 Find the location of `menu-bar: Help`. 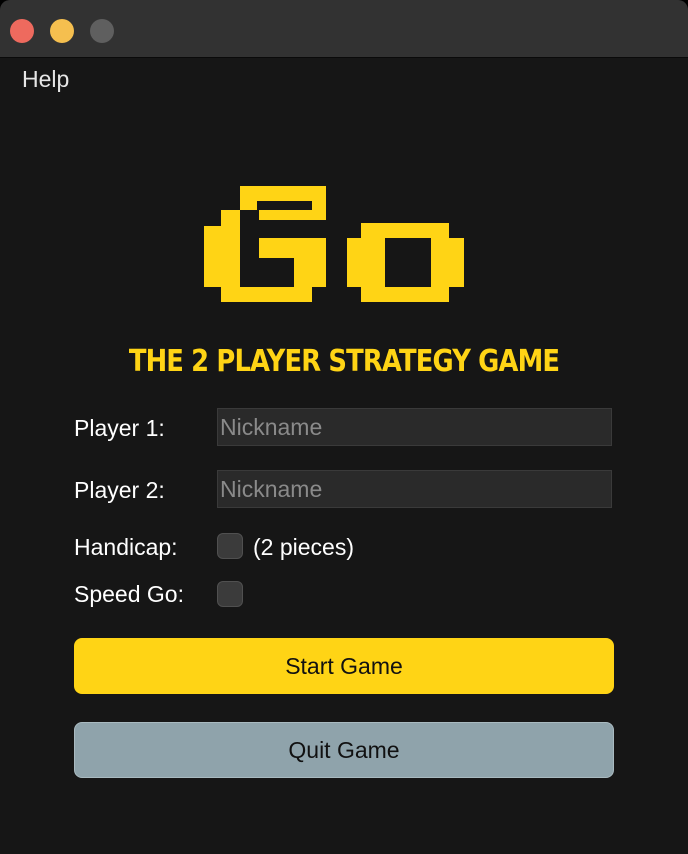

menu-bar: Help is located at coordinates (344, 79).